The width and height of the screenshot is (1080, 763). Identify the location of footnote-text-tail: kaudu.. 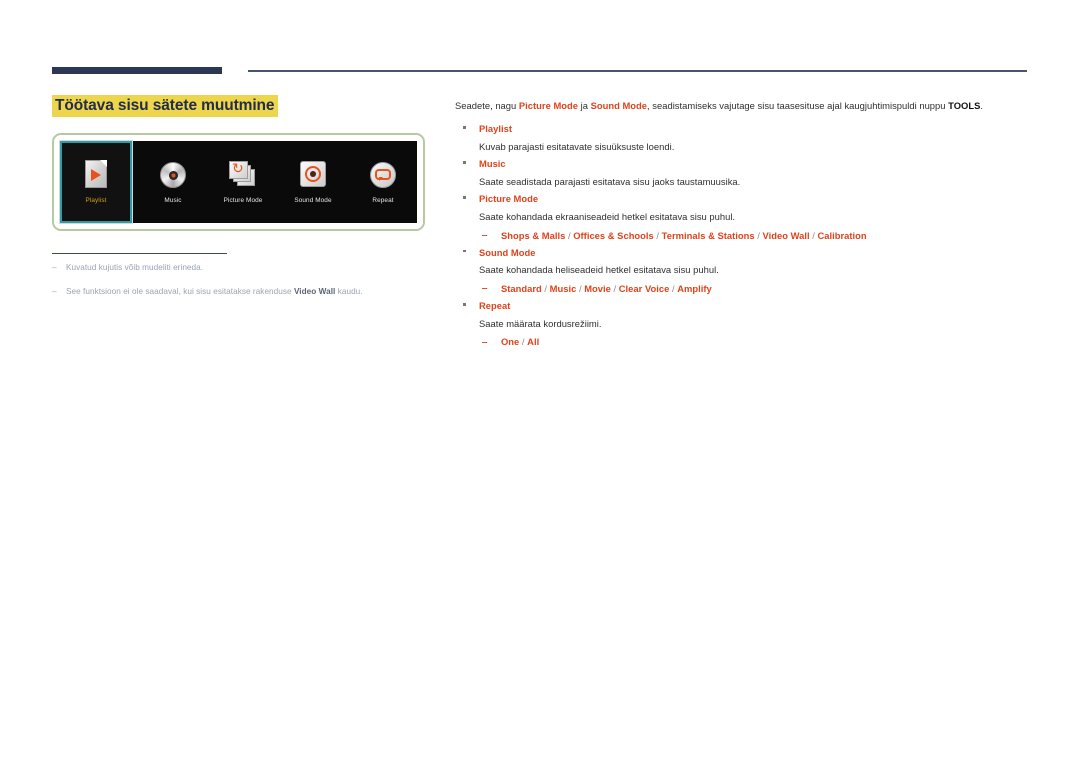
(349, 292).